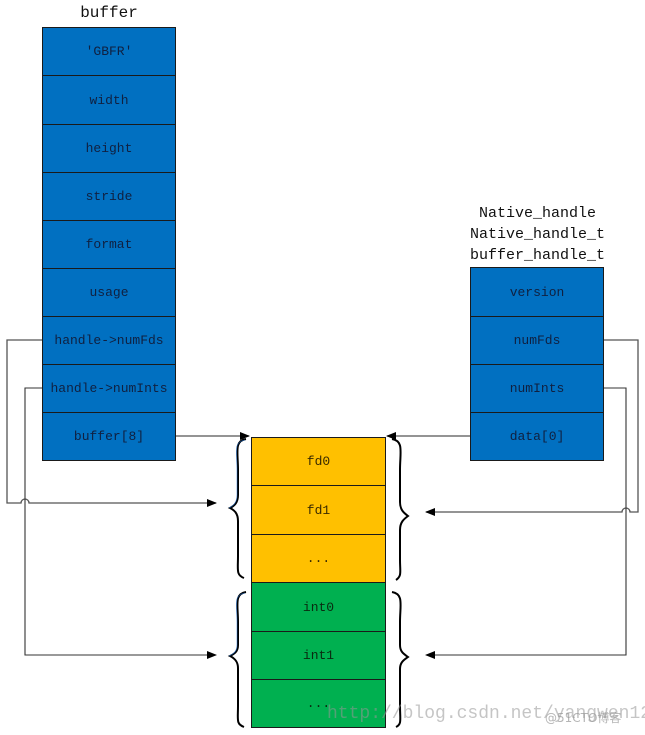 The image size is (645, 735). I want to click on buffer-field-height: height, so click(109, 148).